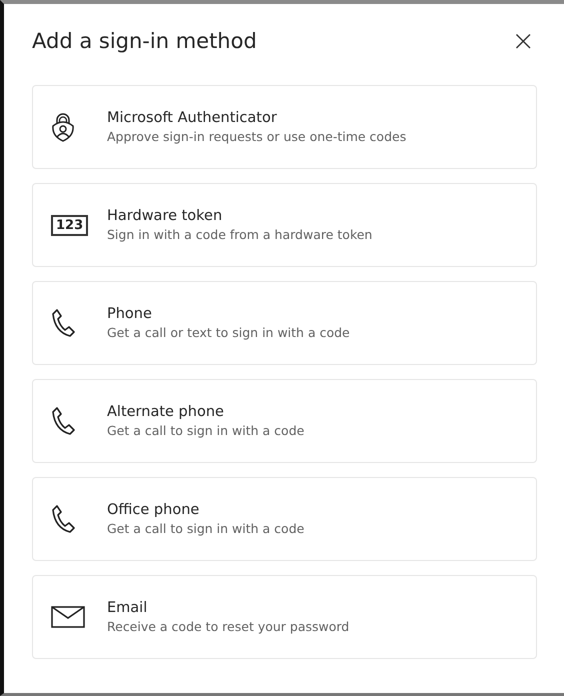 The height and width of the screenshot is (696, 564). What do you see at coordinates (63, 127) in the screenshot?
I see `lock-person-icon` at bounding box center [63, 127].